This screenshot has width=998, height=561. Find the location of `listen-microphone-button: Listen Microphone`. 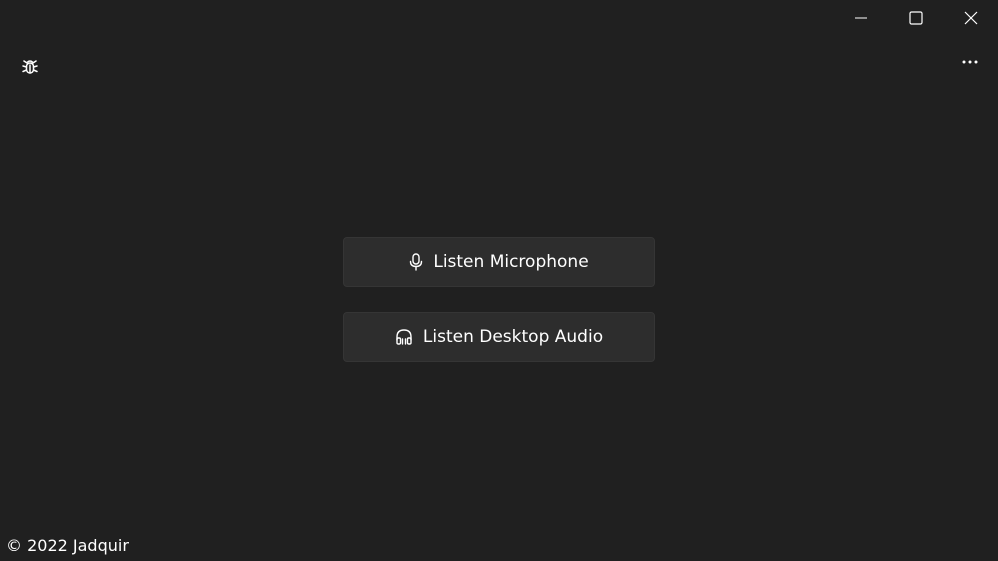

listen-microphone-button: Listen Microphone is located at coordinates (499, 262).